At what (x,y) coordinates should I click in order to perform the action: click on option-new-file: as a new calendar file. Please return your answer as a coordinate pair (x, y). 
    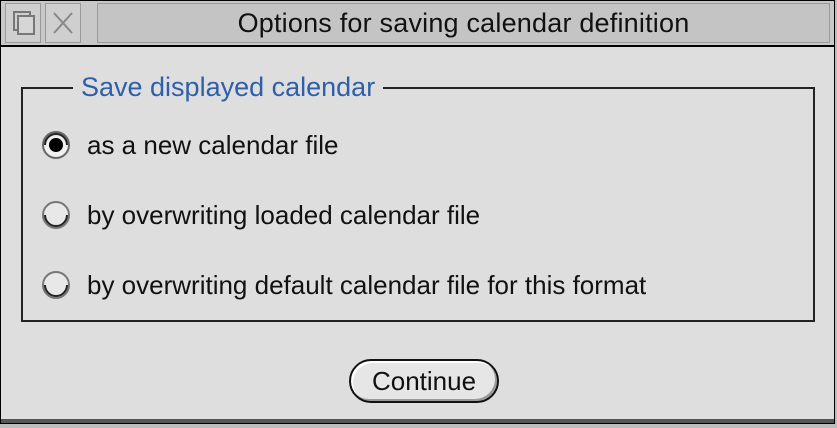
    Looking at the image, I should click on (189, 145).